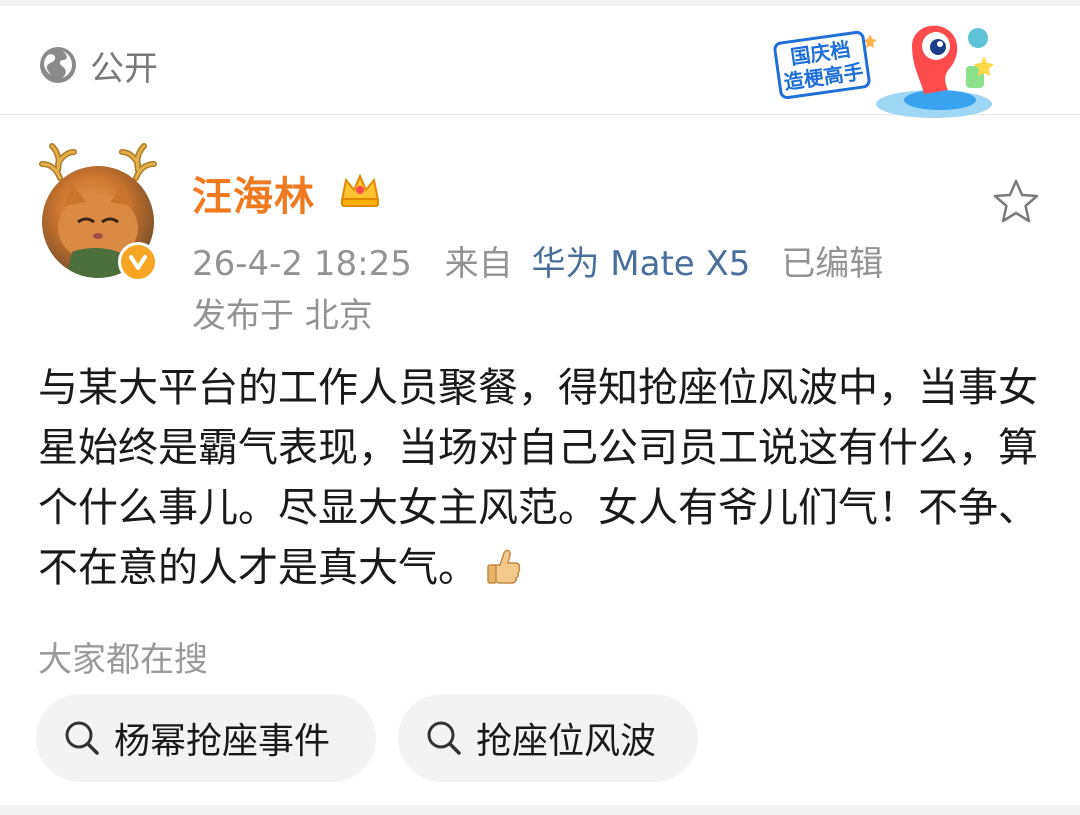 The image size is (1080, 815). What do you see at coordinates (504, 566) in the screenshot?
I see `thumbs-up-emoji-icon` at bounding box center [504, 566].